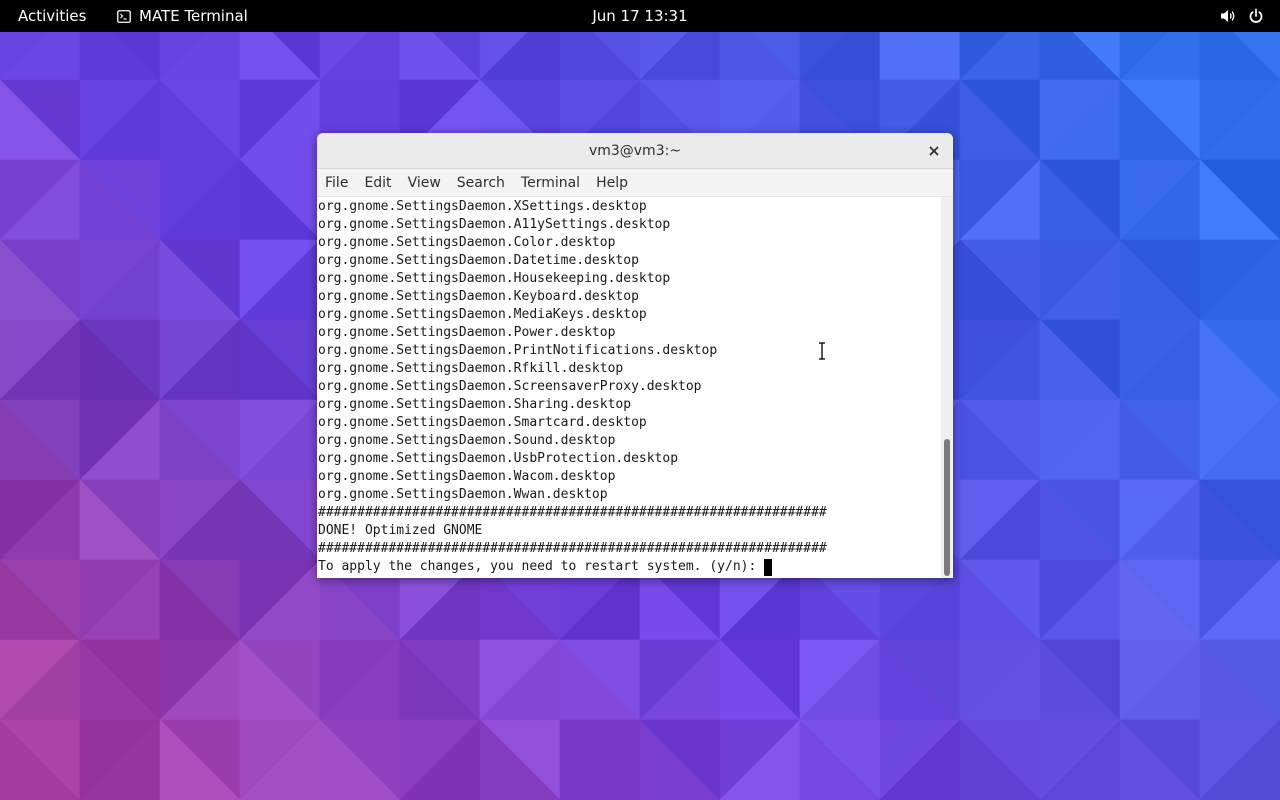 The image size is (1280, 800). What do you see at coordinates (336, 183) in the screenshot?
I see `menu-file: File` at bounding box center [336, 183].